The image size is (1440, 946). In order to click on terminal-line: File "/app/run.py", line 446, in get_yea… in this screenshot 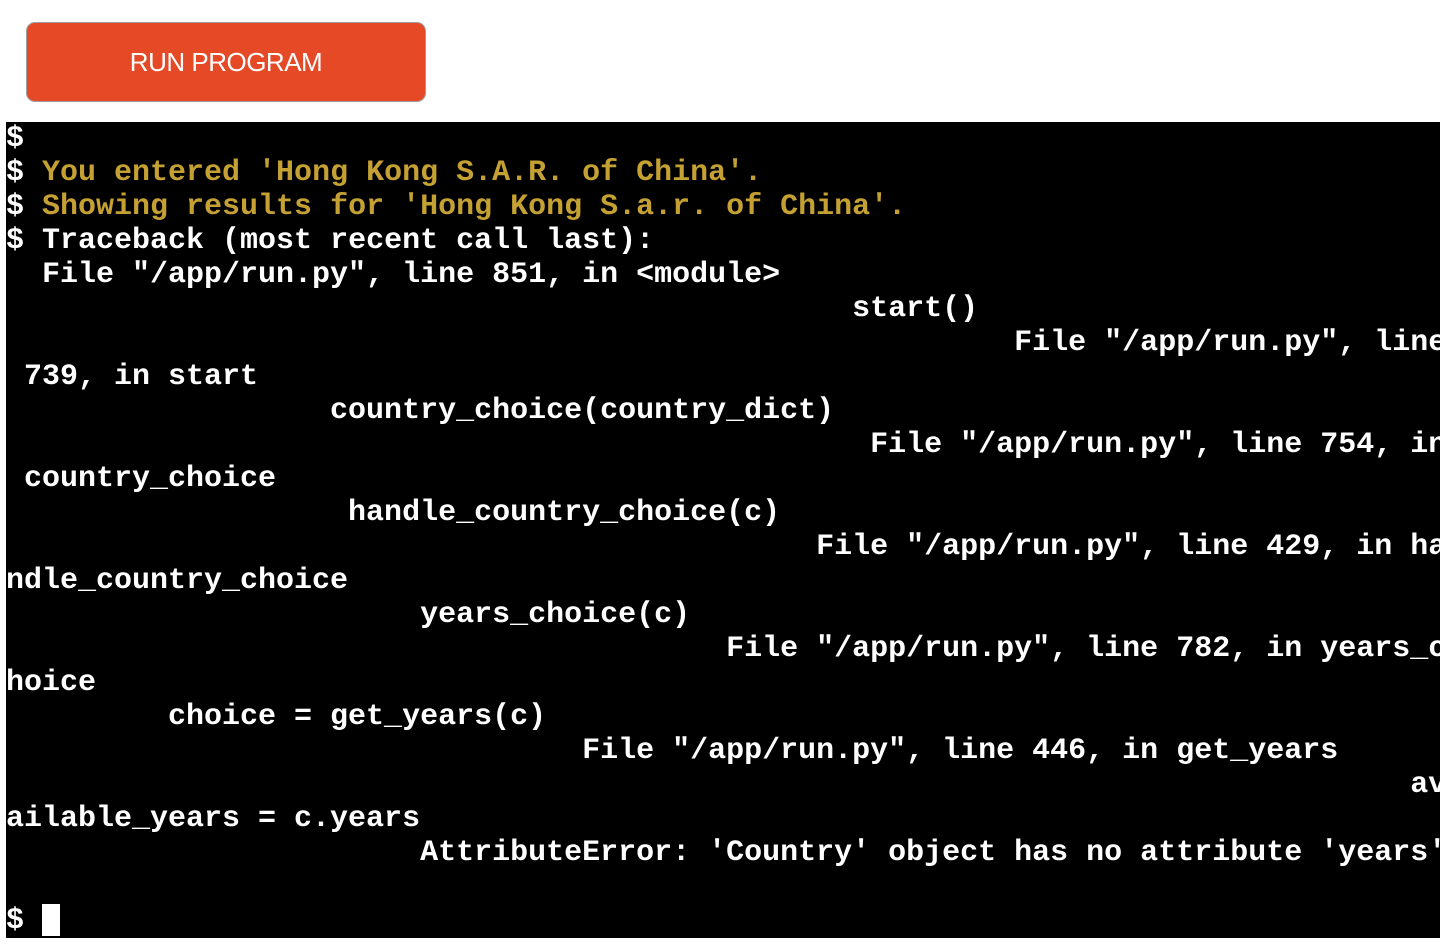, I will do `click(672, 751)`.